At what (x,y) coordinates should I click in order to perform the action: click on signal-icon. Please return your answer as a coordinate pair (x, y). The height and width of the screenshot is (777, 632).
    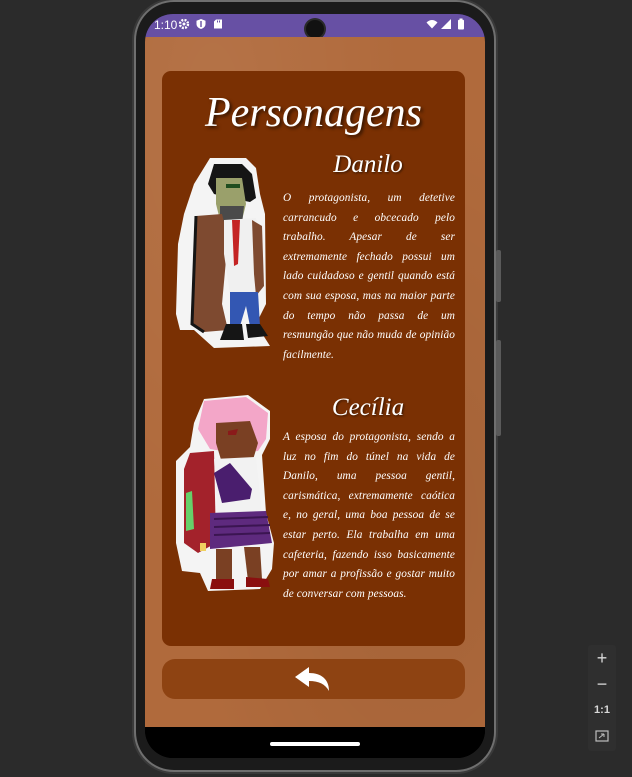
    Looking at the image, I should click on (446, 24).